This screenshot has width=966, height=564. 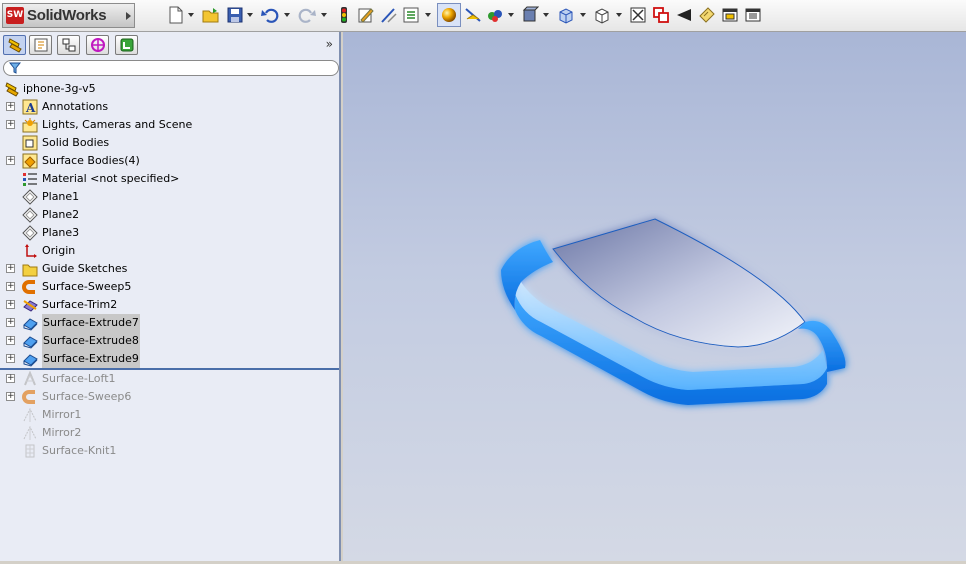 I want to click on smart-dimension-icon, so click(x=389, y=15).